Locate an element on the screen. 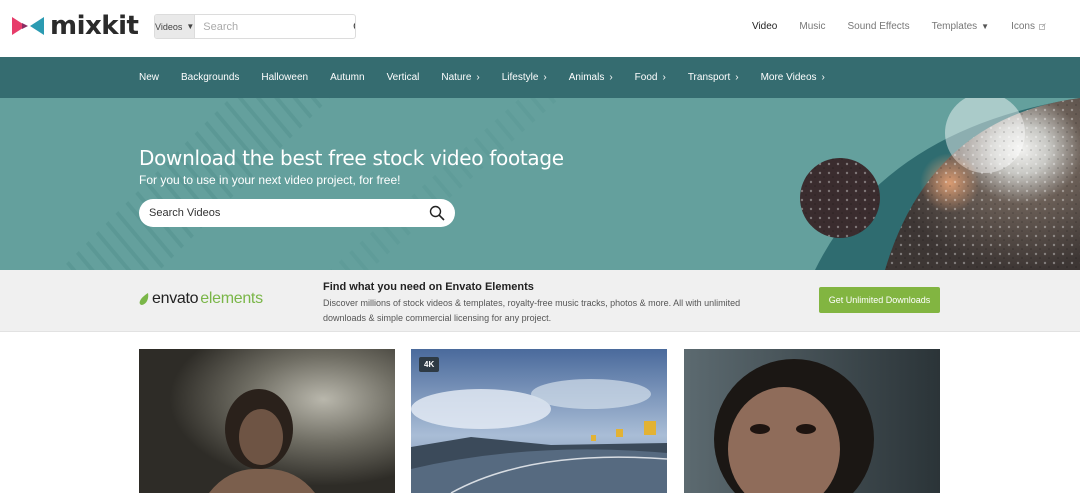 The height and width of the screenshot is (502, 1080). category-animals: Animals › is located at coordinates (591, 77).